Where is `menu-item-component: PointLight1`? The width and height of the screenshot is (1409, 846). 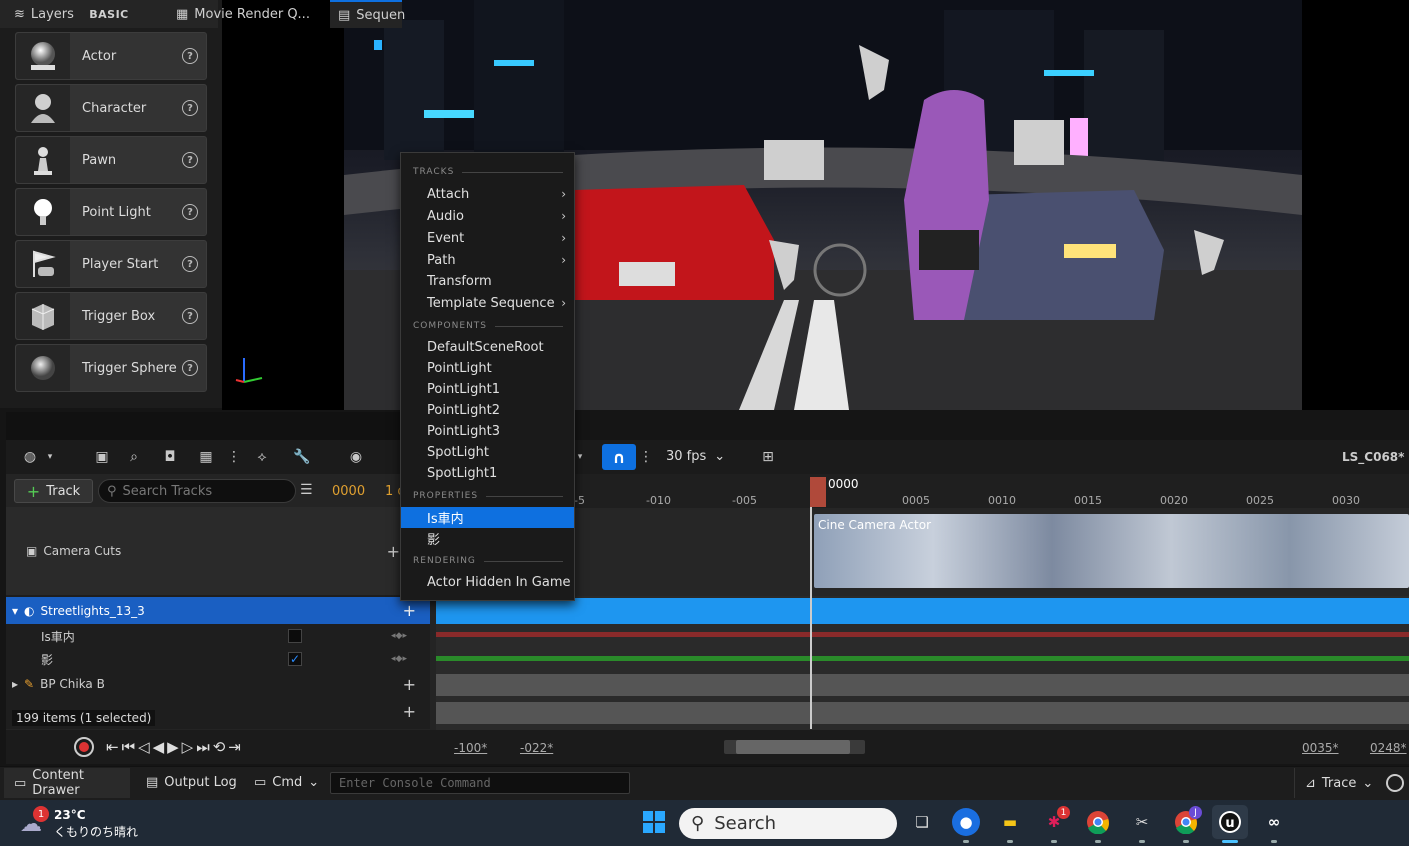
menu-item-component: PointLight1 is located at coordinates (487, 389).